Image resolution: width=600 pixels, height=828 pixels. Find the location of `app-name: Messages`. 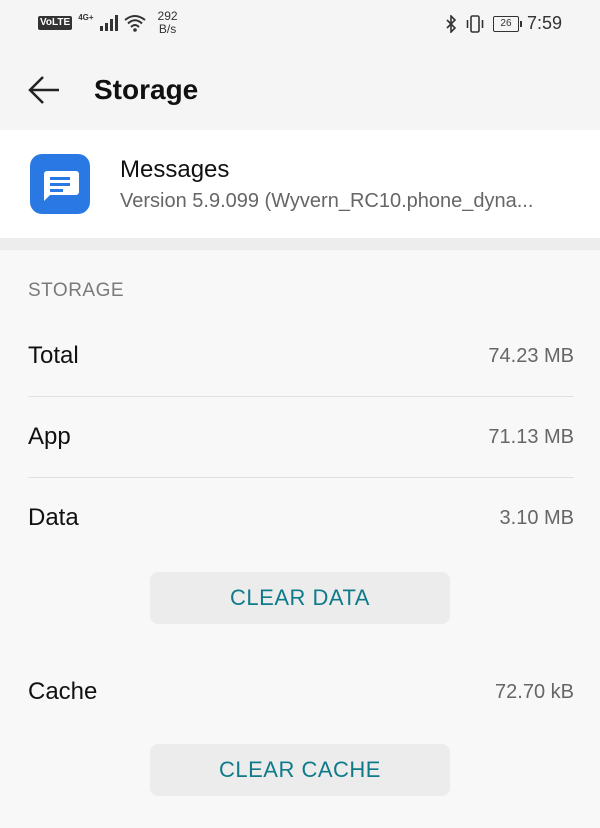

app-name: Messages is located at coordinates (175, 169).